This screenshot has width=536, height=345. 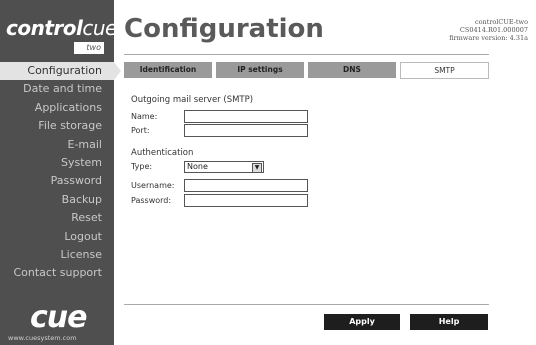 What do you see at coordinates (449, 322) in the screenshot?
I see `help-button: Help` at bounding box center [449, 322].